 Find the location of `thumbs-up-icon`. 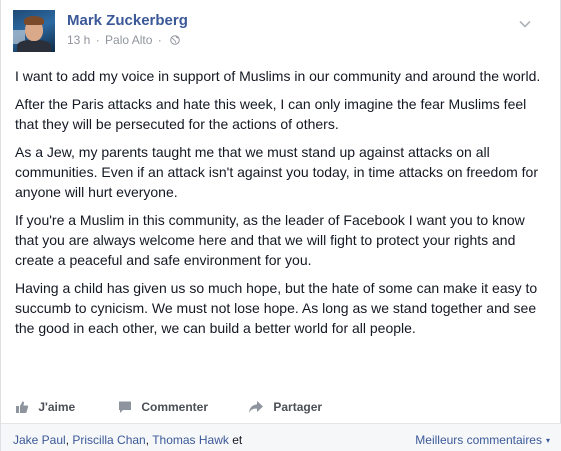

thumbs-up-icon is located at coordinates (22, 407).